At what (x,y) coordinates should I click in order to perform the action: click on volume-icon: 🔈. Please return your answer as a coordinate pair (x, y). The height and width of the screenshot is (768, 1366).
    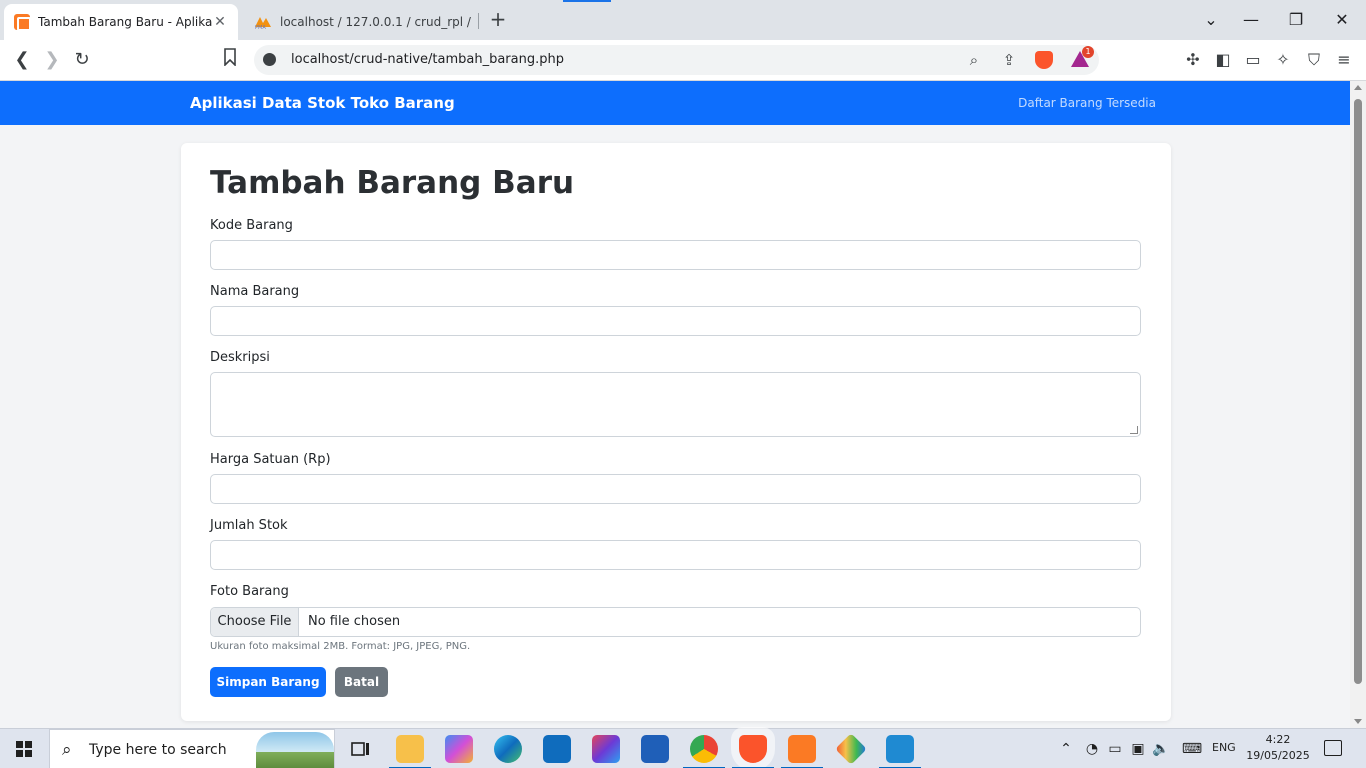
    Looking at the image, I should click on (1161, 749).